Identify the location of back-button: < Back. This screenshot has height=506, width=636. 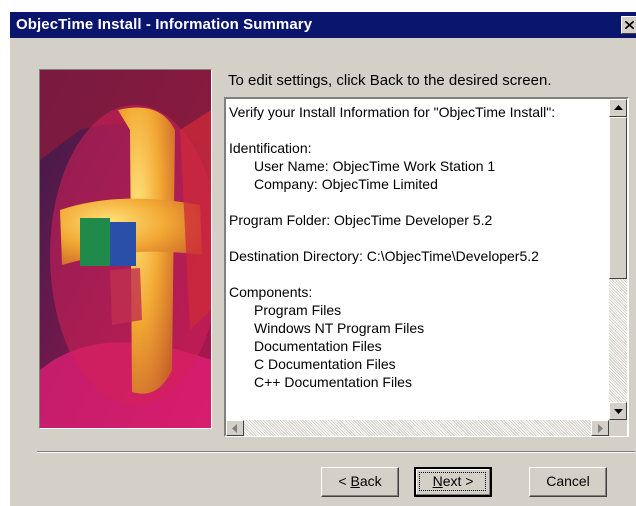
(360, 482).